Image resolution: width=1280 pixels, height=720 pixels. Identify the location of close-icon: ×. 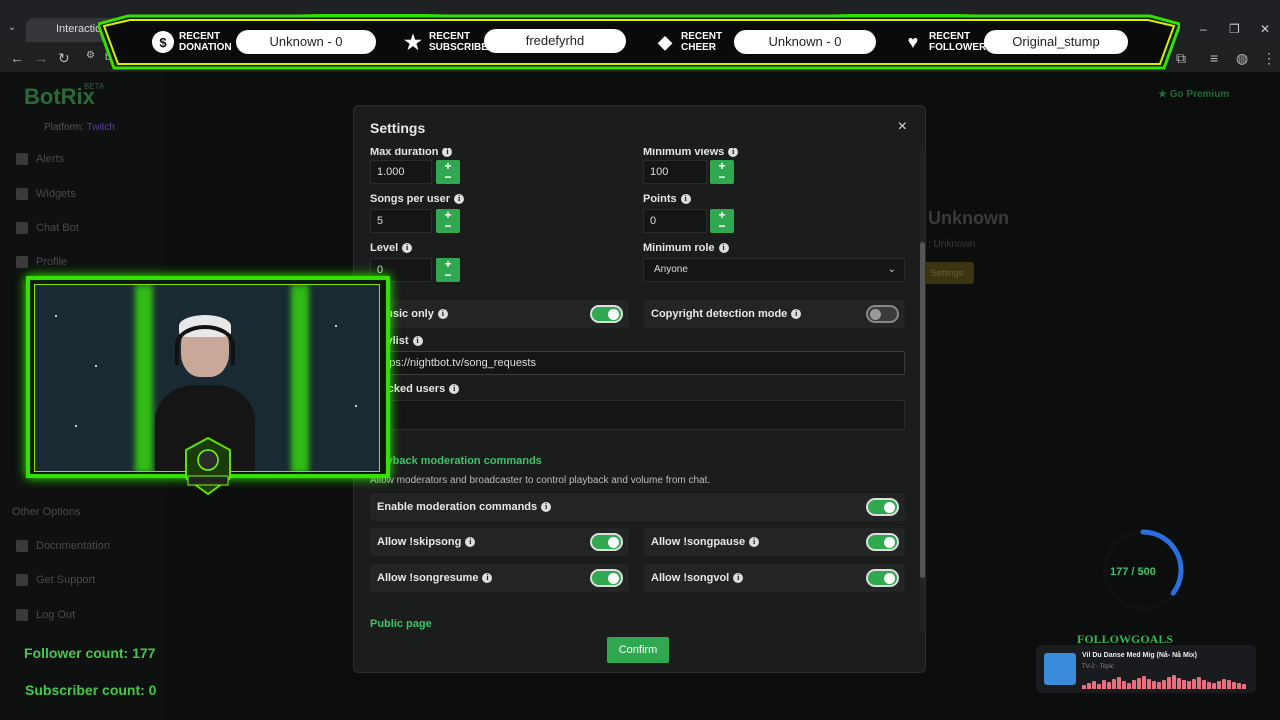
(902, 127).